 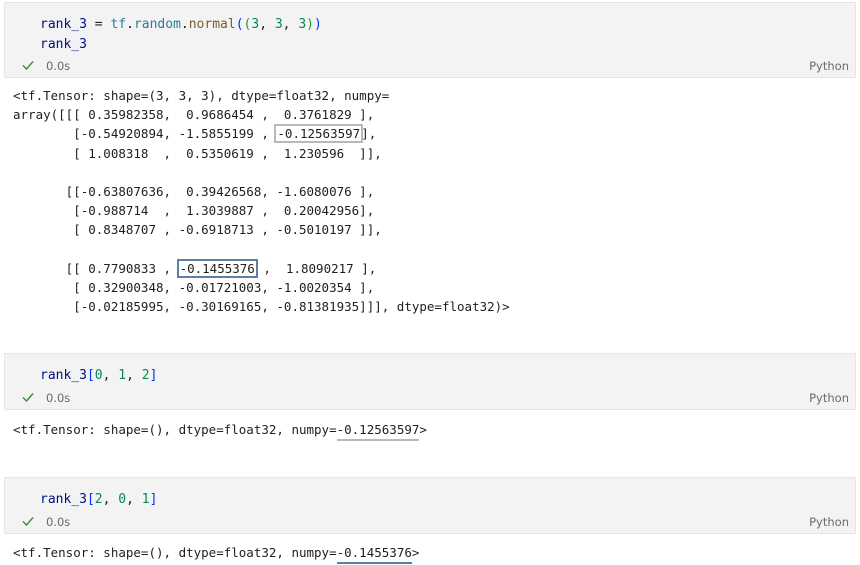 I want to click on token-op: =, so click(x=98, y=24).